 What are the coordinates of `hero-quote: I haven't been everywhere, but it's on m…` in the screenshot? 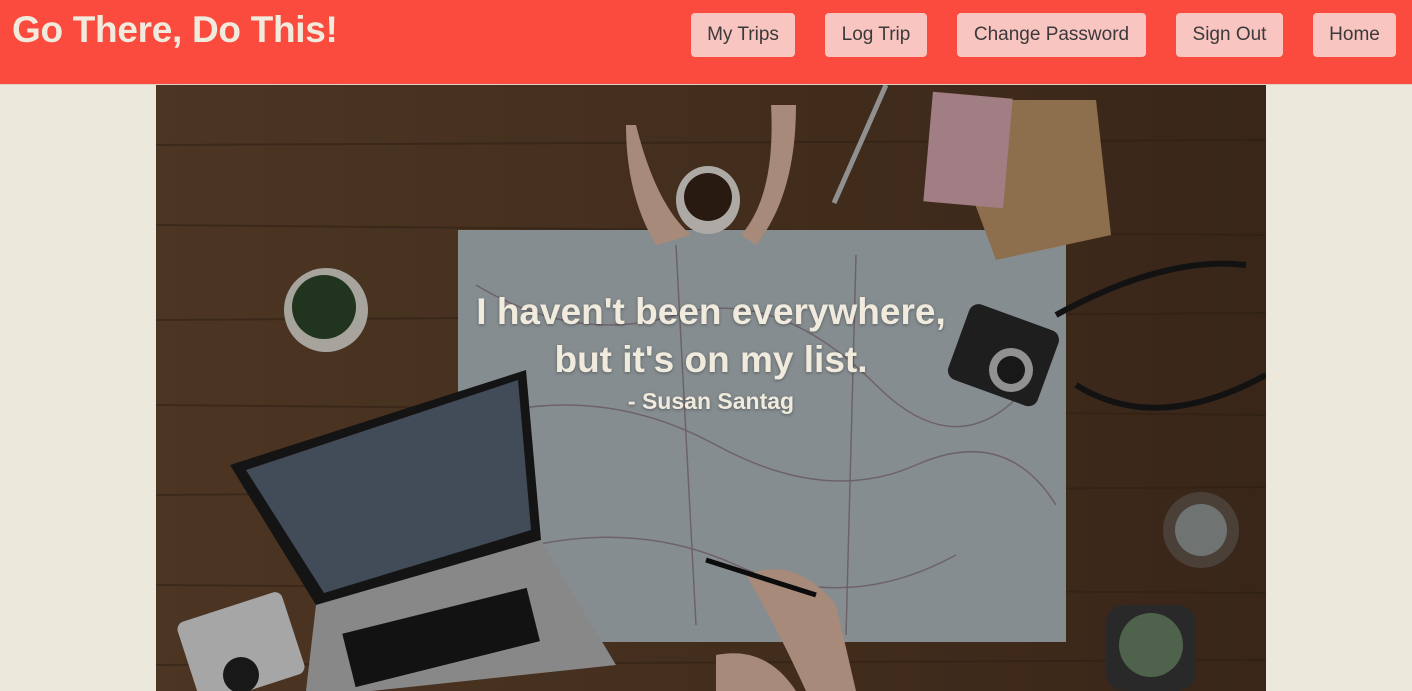 It's located at (711, 351).